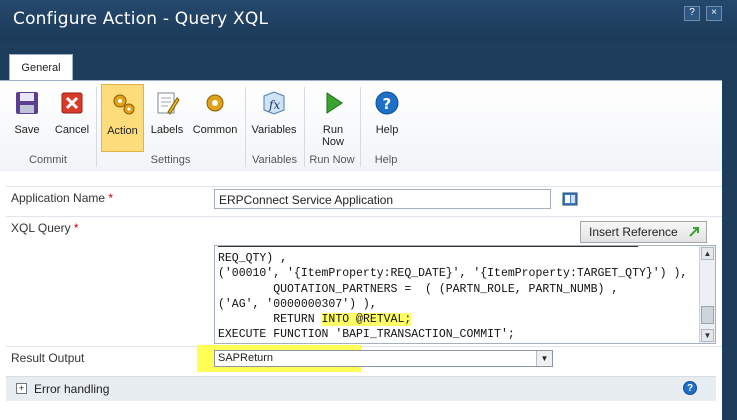 Image resolution: width=737 pixels, height=420 pixels. What do you see at coordinates (215, 130) in the screenshot?
I see `common-label: Common` at bounding box center [215, 130].